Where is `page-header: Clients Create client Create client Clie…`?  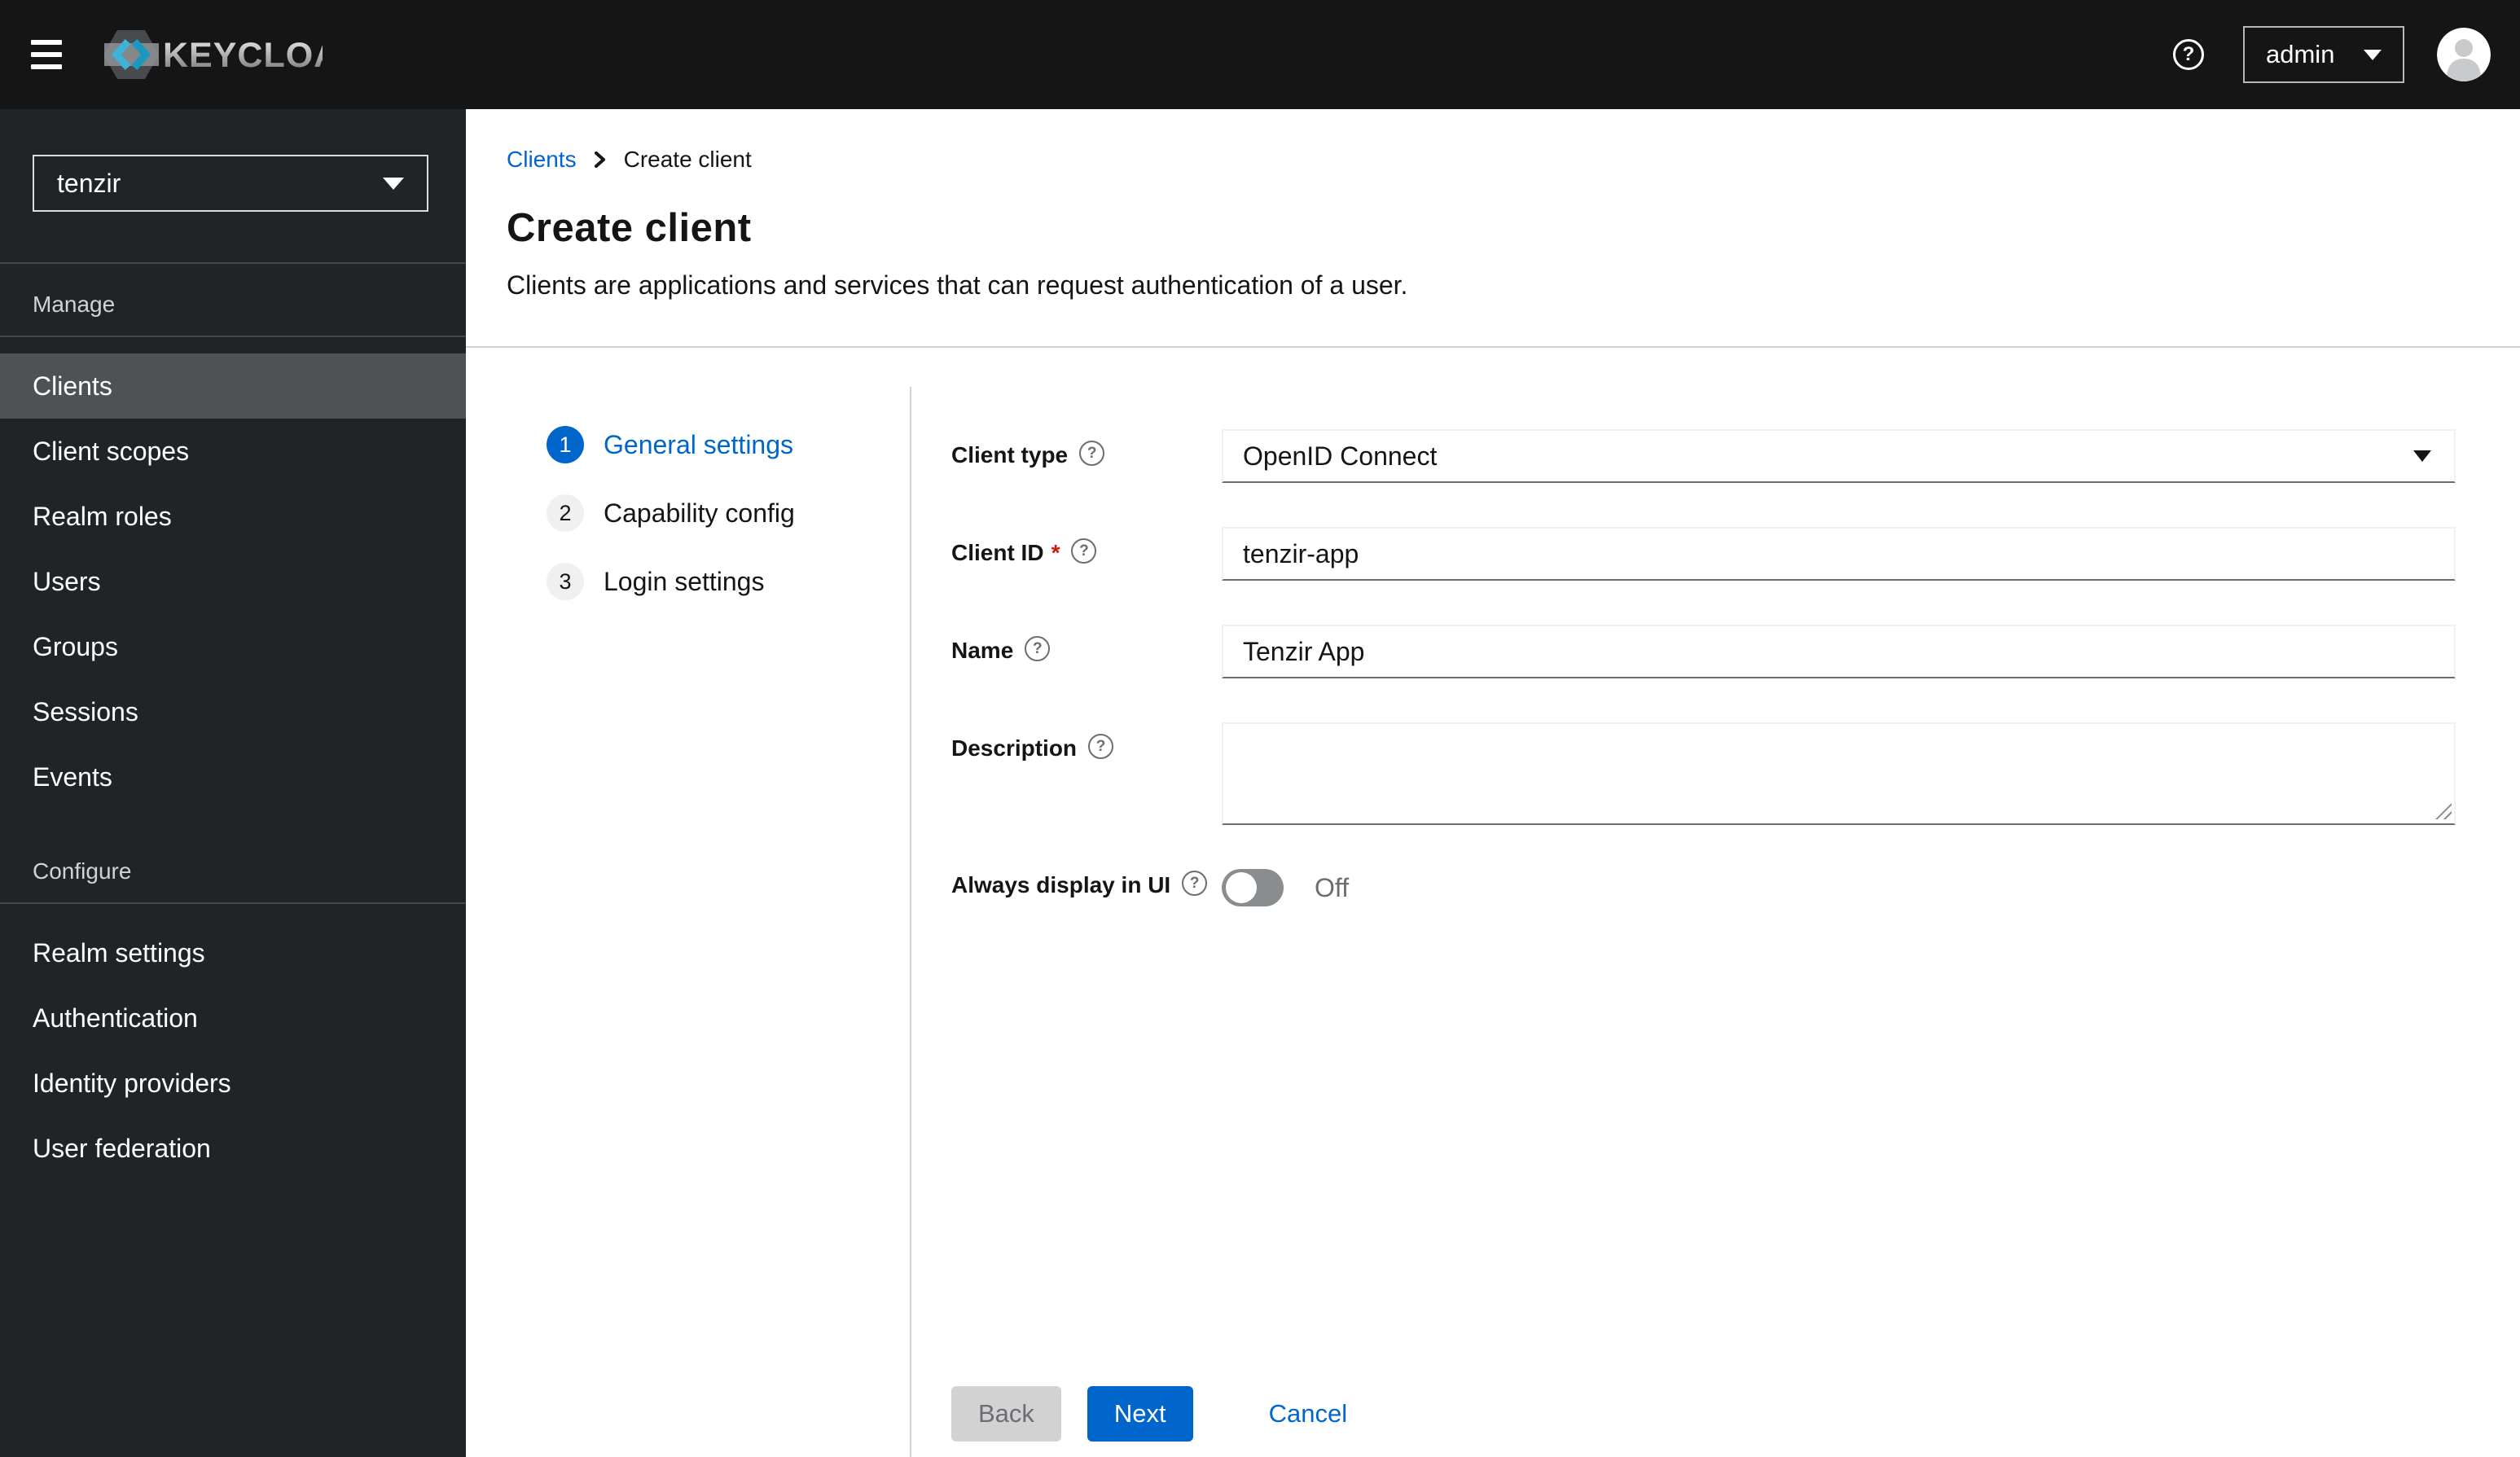
page-header: Clients Create client Create client Clie… is located at coordinates (1493, 205).